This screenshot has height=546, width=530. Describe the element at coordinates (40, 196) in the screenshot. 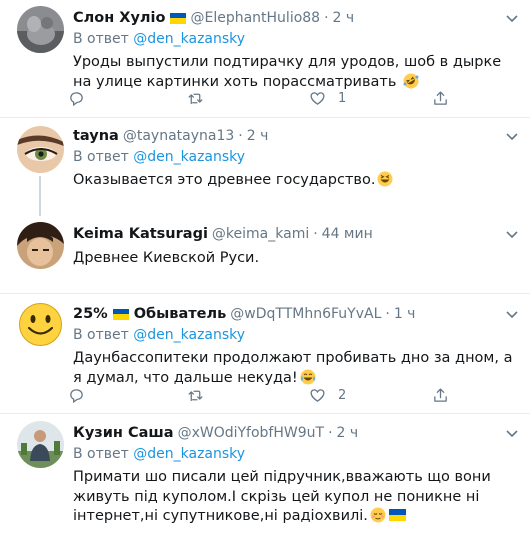

I see `thread-connector` at that location.